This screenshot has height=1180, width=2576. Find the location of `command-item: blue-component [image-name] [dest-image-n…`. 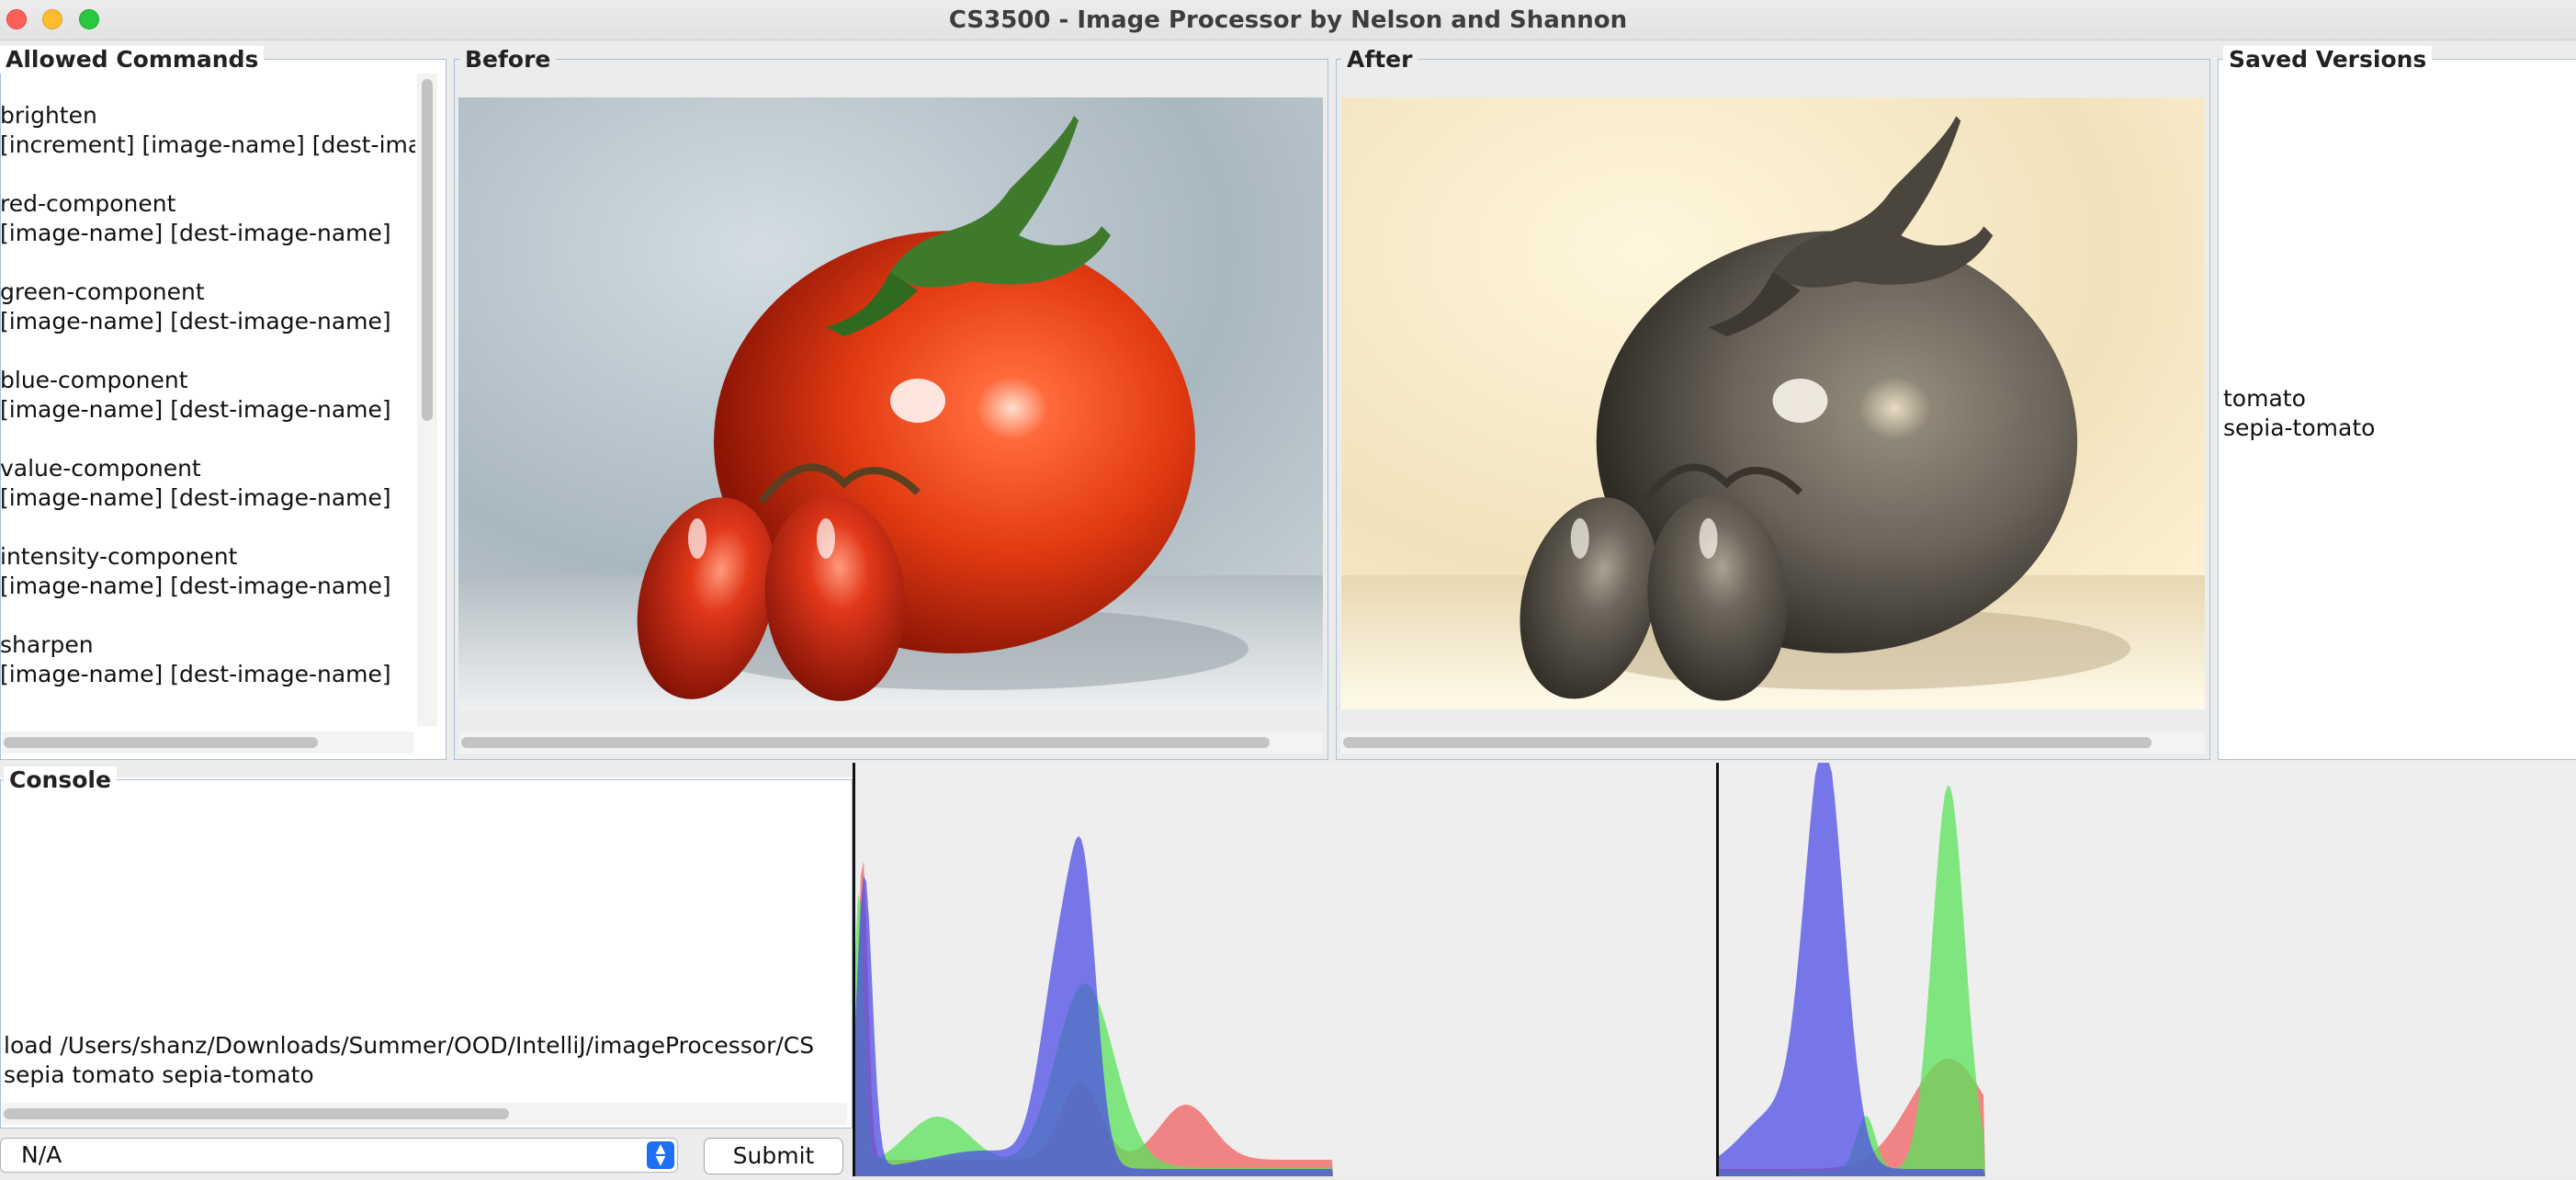

command-item: blue-component [image-name] [dest-image-n… is located at coordinates (207, 395).